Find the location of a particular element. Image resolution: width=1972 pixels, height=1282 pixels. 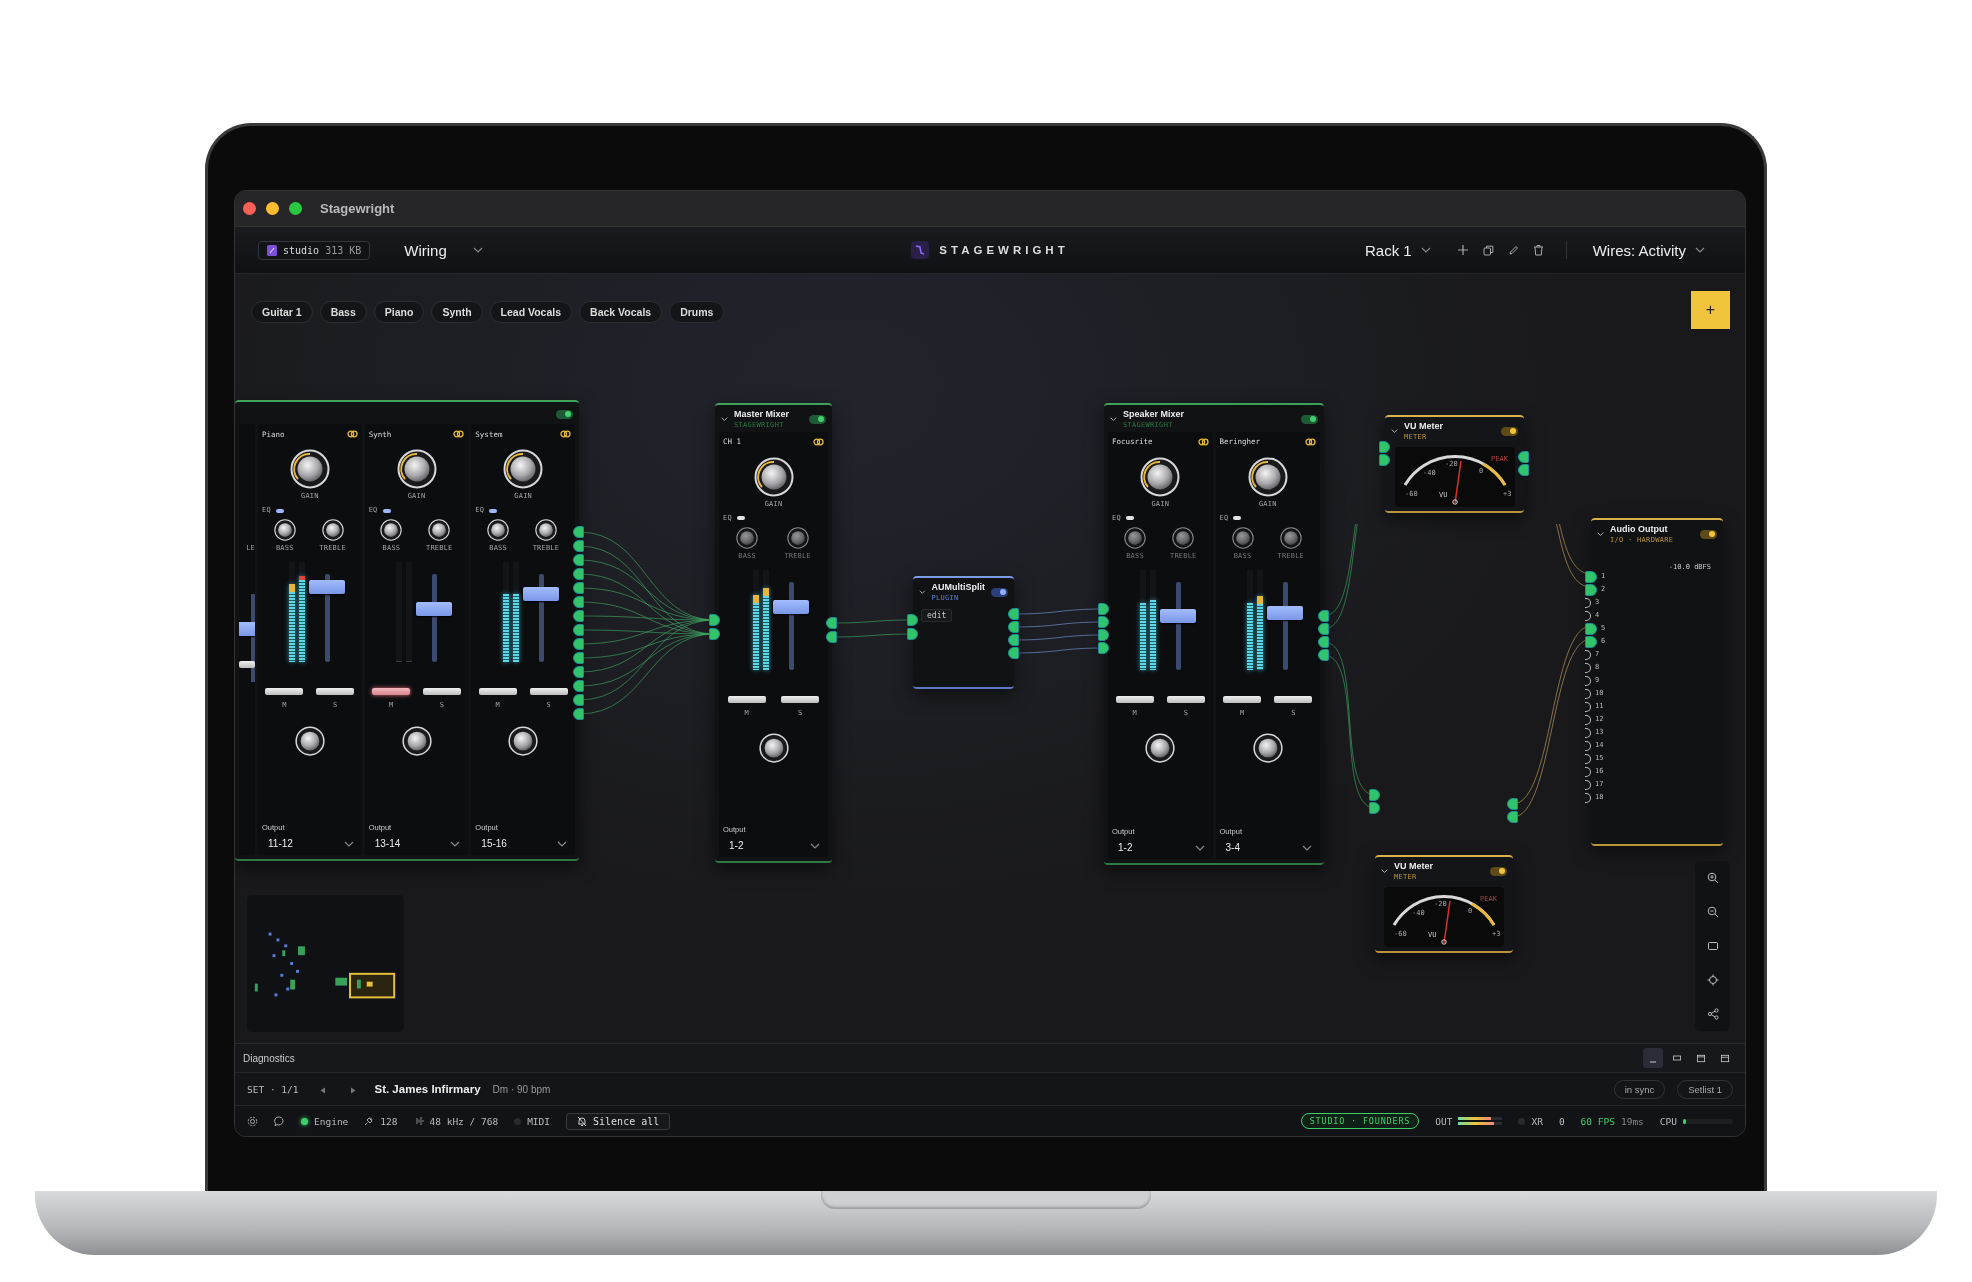

tag-chip: Lead Vocals is located at coordinates (531, 312).